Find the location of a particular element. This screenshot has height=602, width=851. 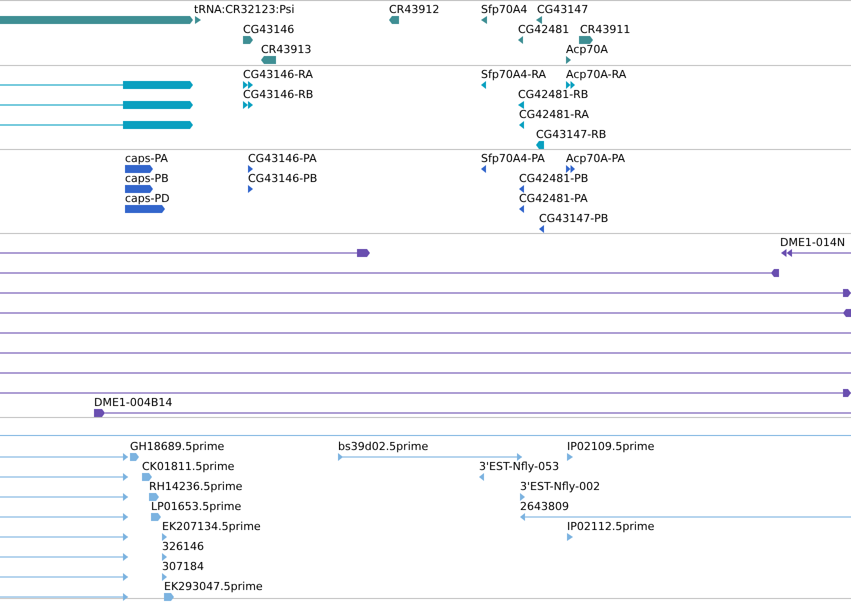

feature-label: CG43146 is located at coordinates (268, 30).